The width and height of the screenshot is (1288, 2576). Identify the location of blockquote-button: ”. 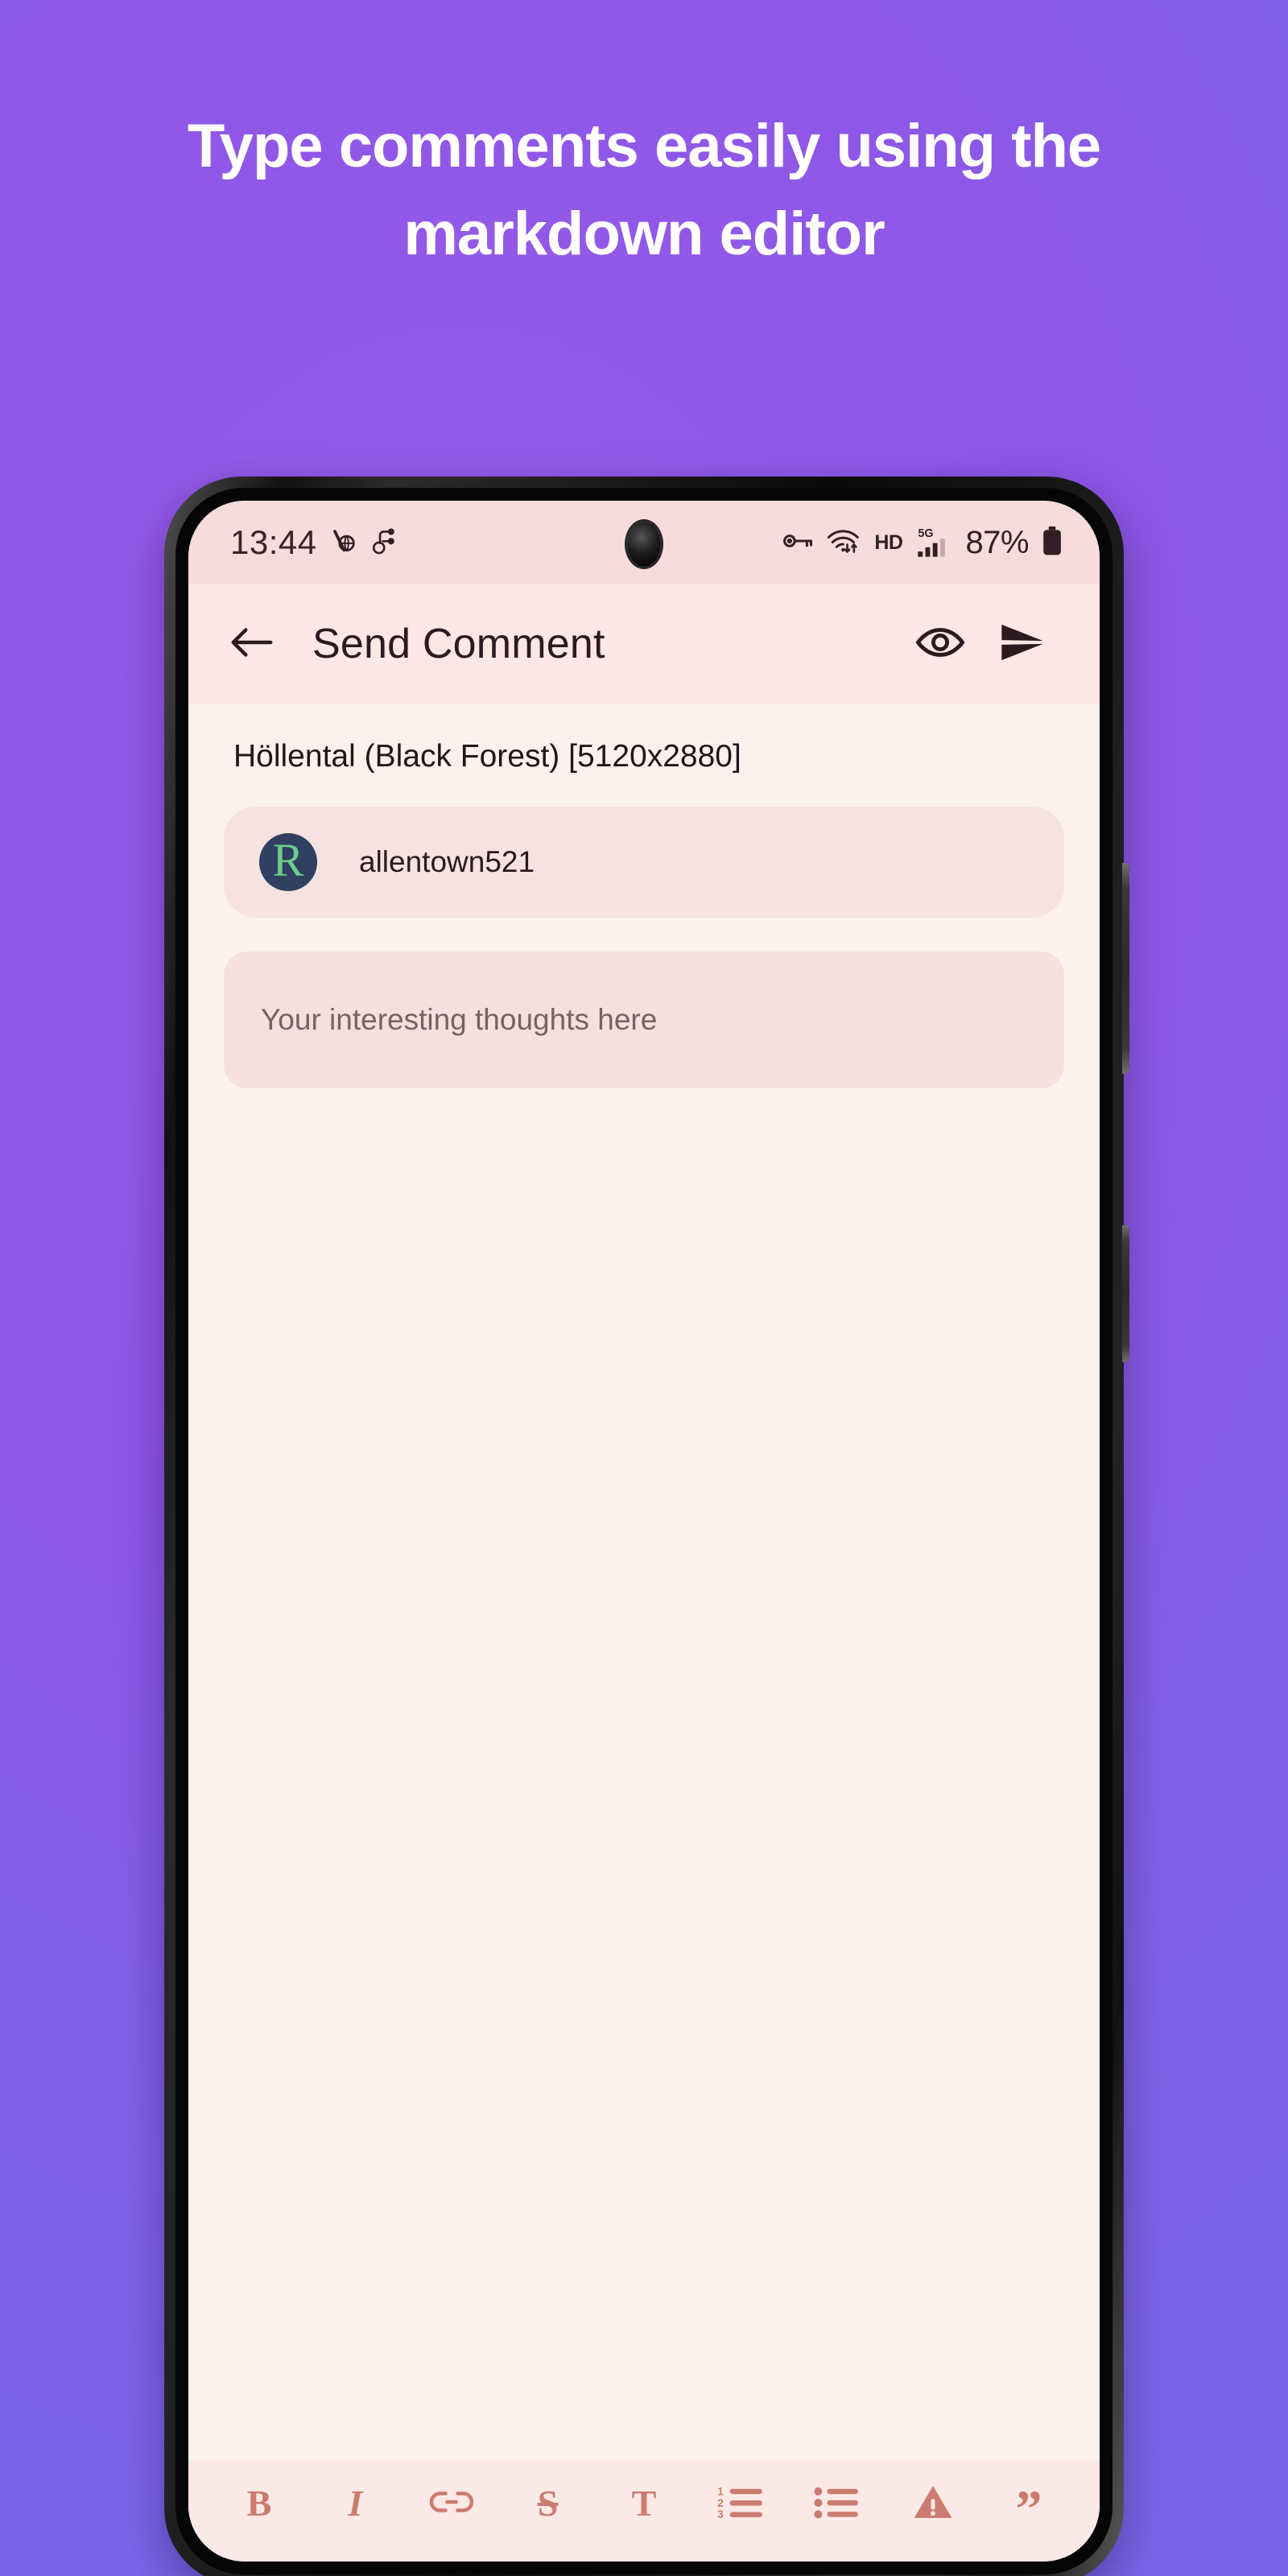
(1029, 2504).